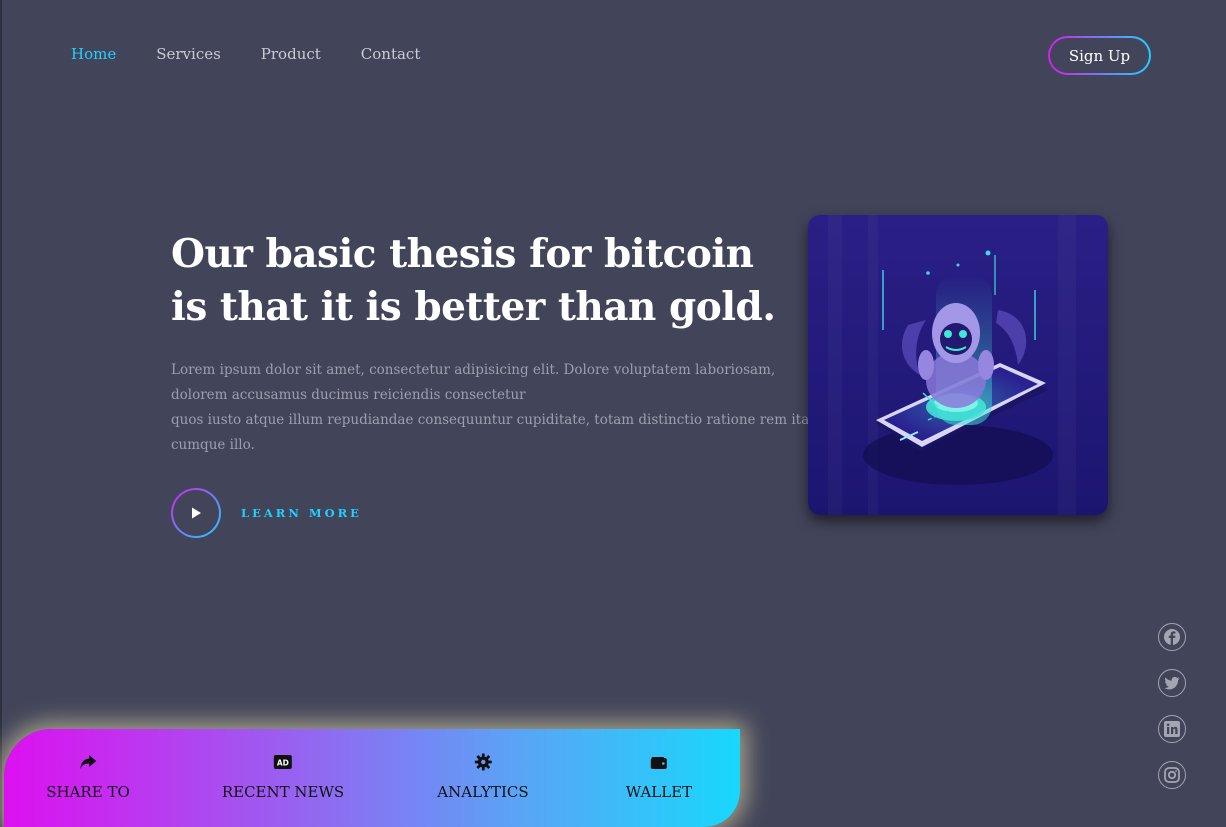 The height and width of the screenshot is (827, 1226). Describe the element at coordinates (88, 776) in the screenshot. I see `share-to-button: SHARE TO` at that location.